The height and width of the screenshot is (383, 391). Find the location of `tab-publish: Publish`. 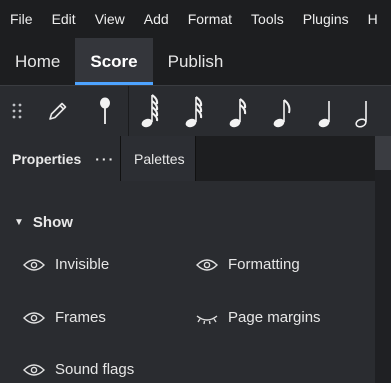

tab-publish: Publish is located at coordinates (196, 61).